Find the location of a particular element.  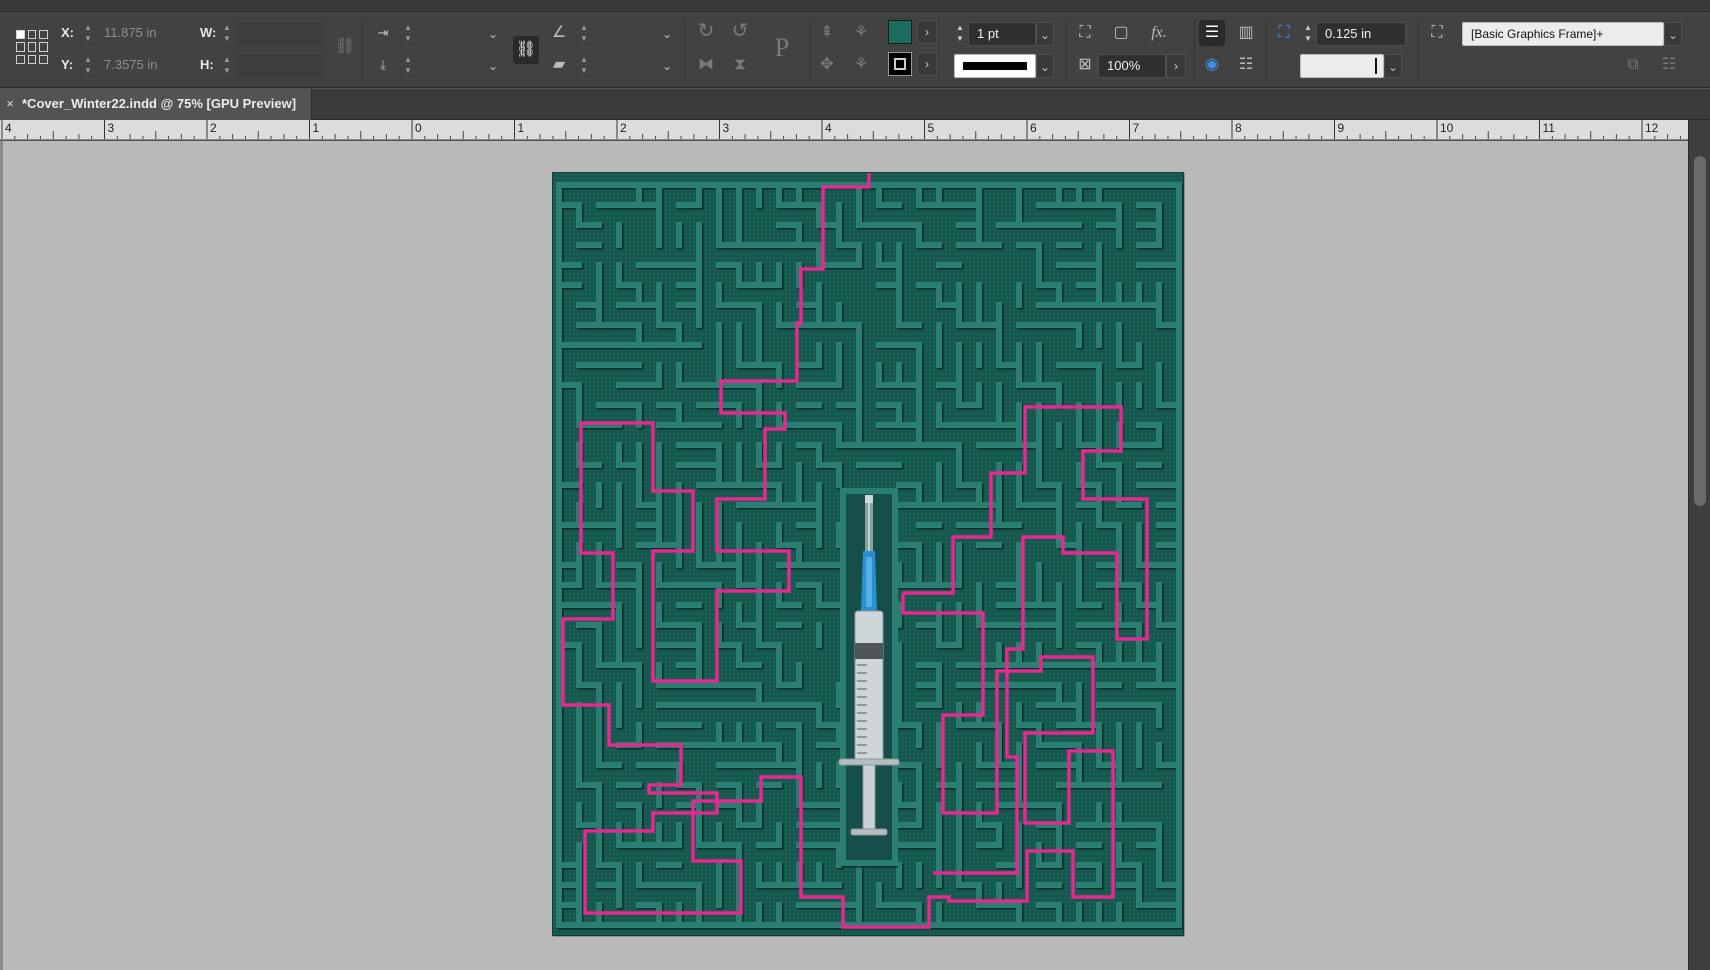

object-style-field: [Basic Graphics Frame]+ is located at coordinates (1563, 34).